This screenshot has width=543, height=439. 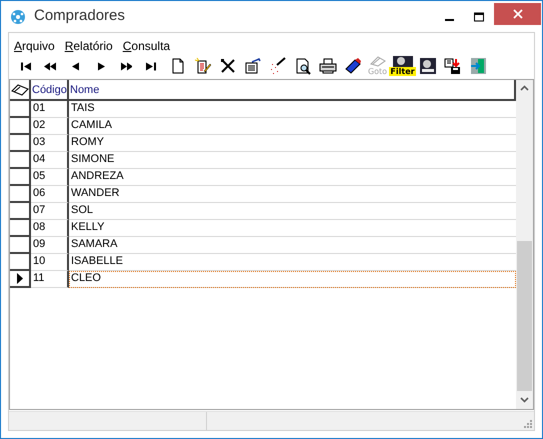 What do you see at coordinates (524, 400) in the screenshot?
I see `scroll-down-icon` at bounding box center [524, 400].